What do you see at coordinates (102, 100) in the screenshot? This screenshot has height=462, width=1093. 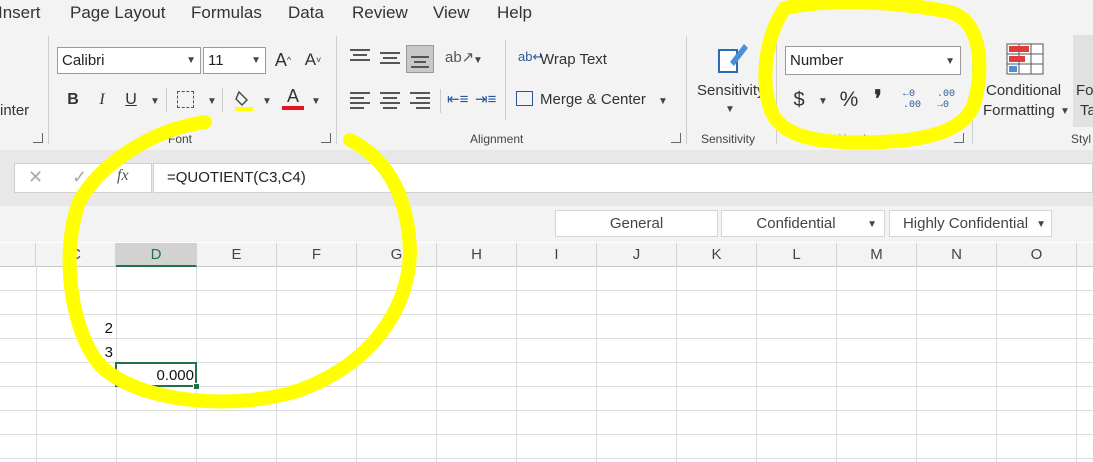 I see `italic-button: I` at bounding box center [102, 100].